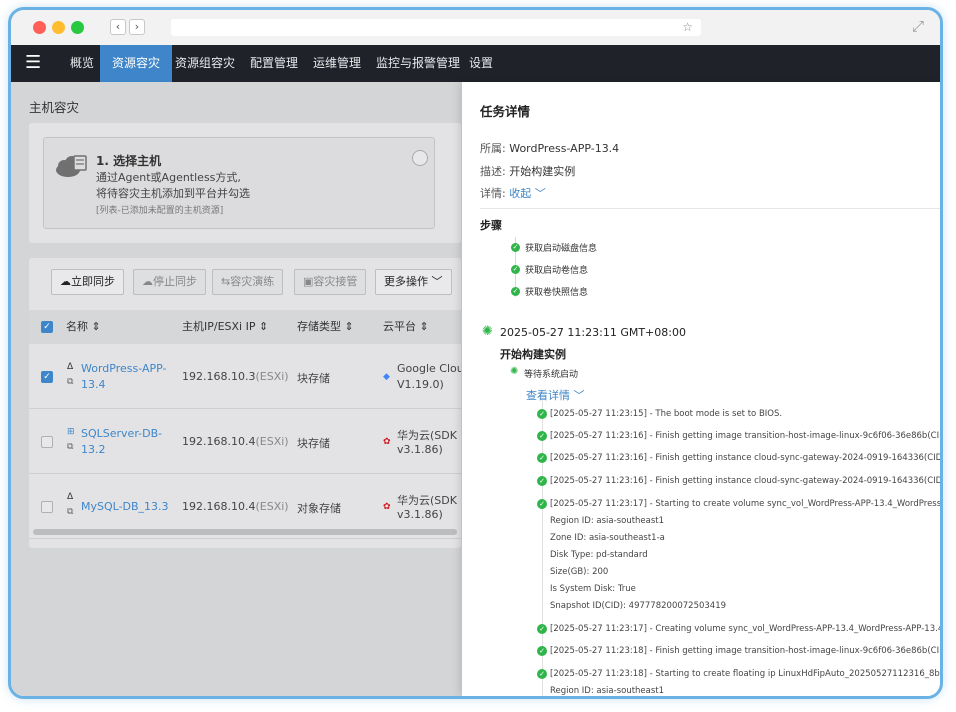  Describe the element at coordinates (245, 532) in the screenshot. I see `horizontal-scrollbar` at that location.